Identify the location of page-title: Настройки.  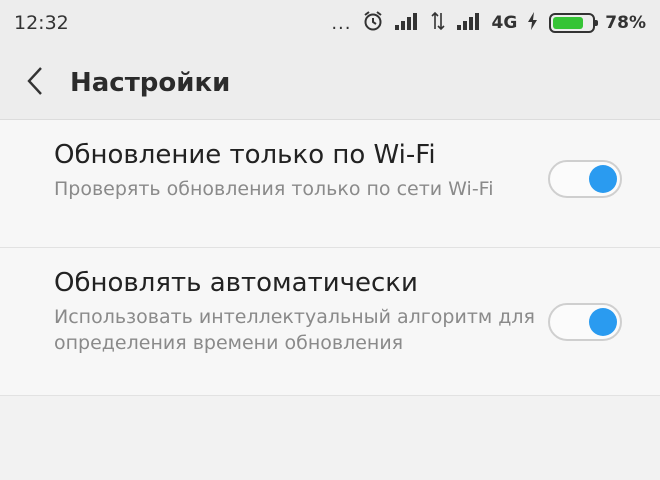
(150, 82).